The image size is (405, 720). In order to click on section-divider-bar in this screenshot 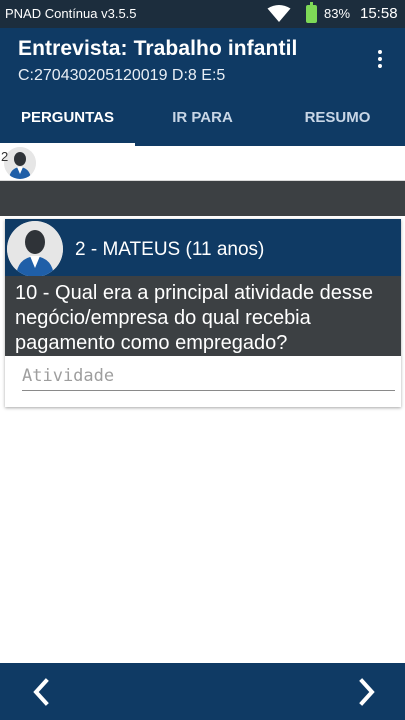, I will do `click(202, 198)`.